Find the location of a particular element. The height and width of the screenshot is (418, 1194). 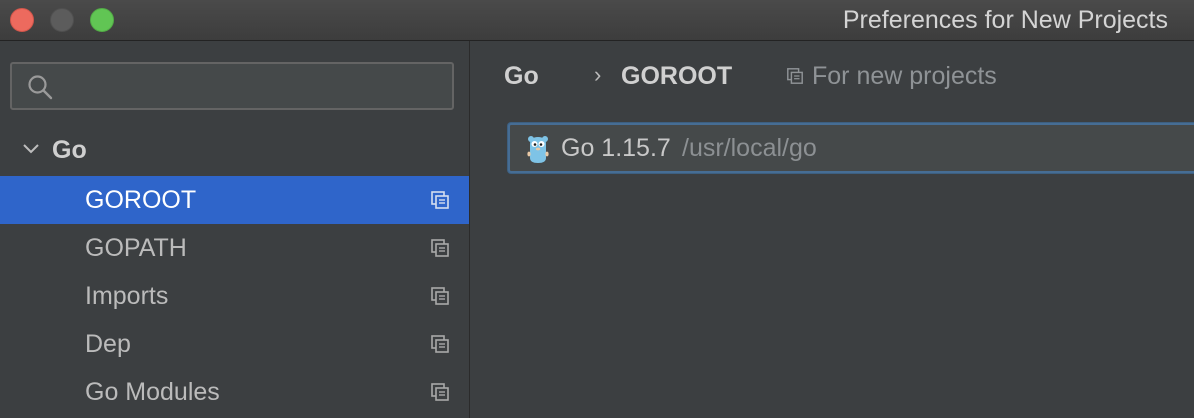

breadcrumb-item-goroot: GOROOT is located at coordinates (677, 76).